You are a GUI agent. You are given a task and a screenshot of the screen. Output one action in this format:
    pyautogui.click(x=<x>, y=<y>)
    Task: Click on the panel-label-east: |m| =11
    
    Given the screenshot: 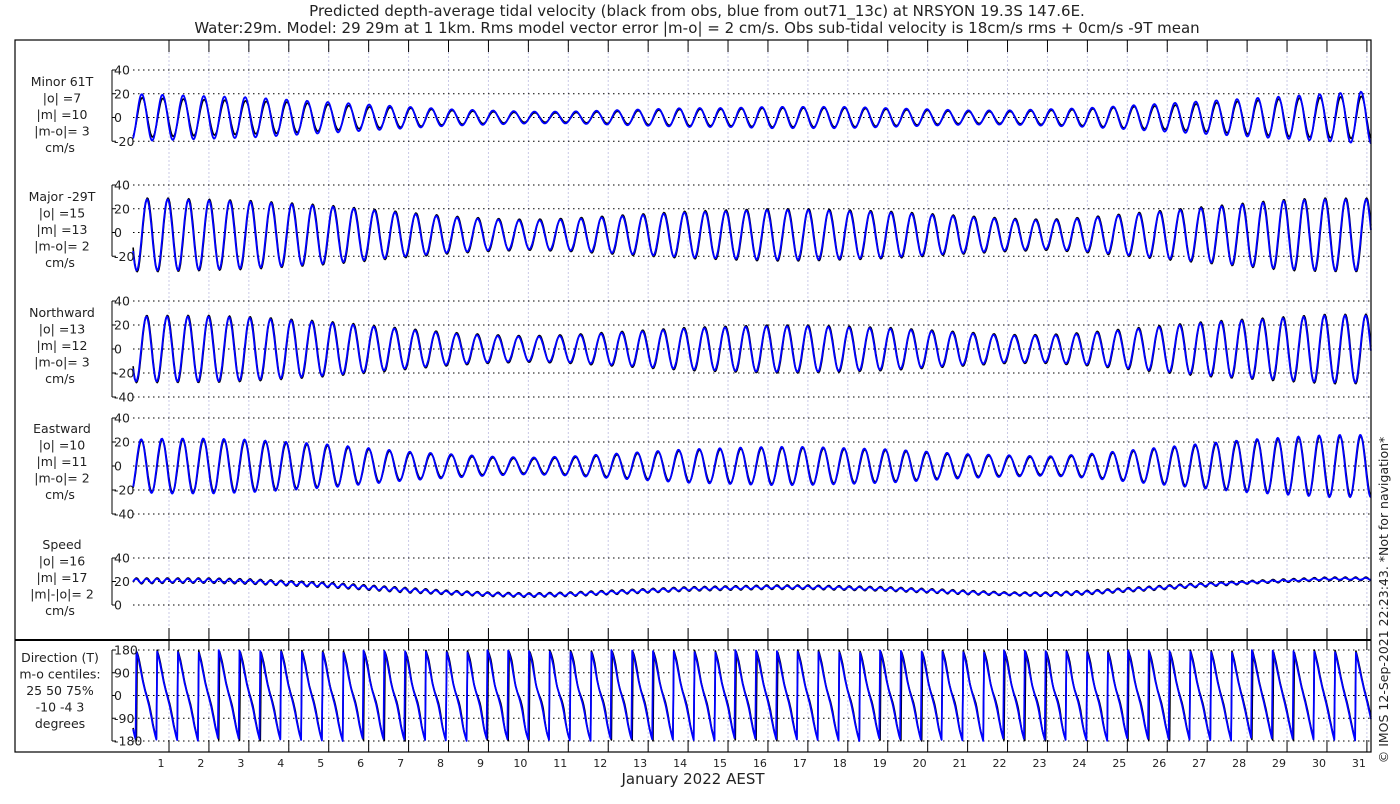 What is the action you would take?
    pyautogui.click(x=62, y=461)
    